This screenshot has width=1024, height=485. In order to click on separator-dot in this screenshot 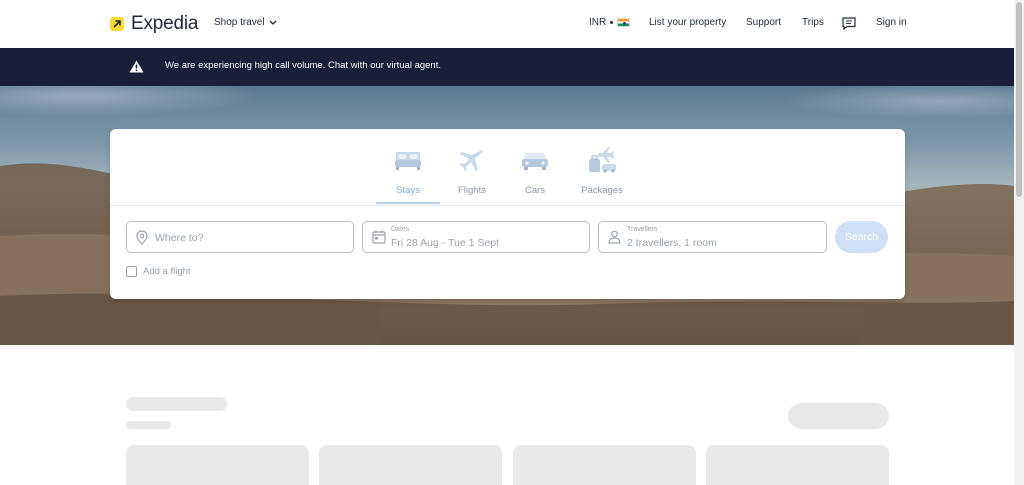, I will do `click(612, 22)`.